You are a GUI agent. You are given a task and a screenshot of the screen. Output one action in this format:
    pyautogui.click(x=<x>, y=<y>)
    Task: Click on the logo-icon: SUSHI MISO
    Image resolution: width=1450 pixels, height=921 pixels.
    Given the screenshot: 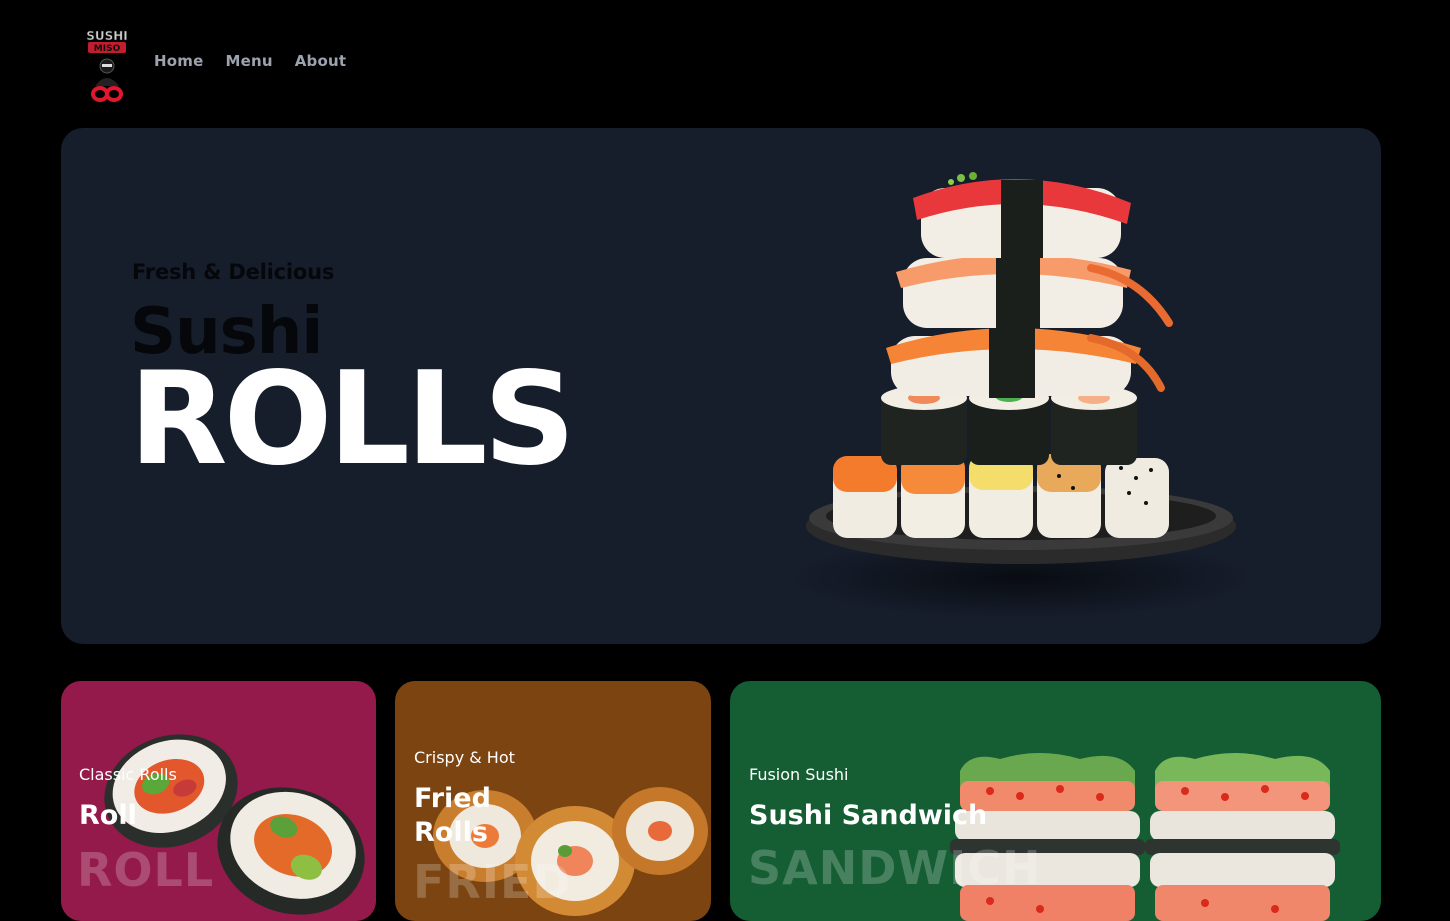 What is the action you would take?
    pyautogui.click(x=107, y=65)
    